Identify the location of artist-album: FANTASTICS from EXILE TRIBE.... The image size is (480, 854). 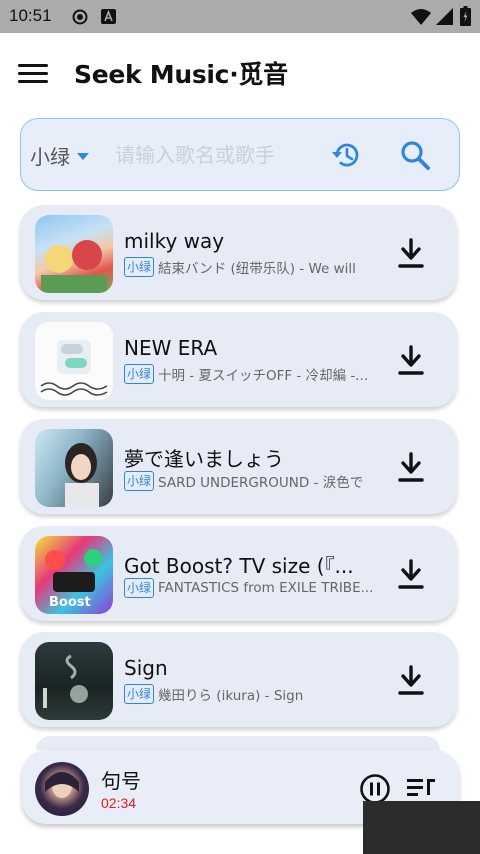
(266, 588).